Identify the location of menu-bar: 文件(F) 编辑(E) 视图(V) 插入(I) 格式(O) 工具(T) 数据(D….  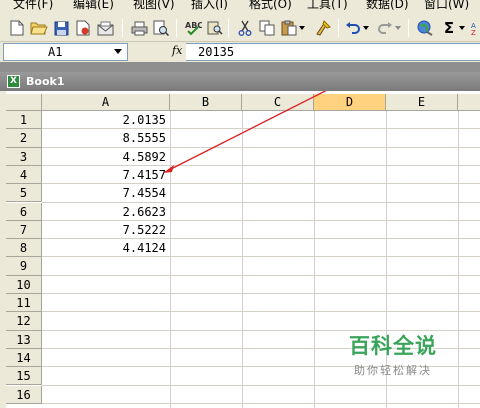
(240, 7).